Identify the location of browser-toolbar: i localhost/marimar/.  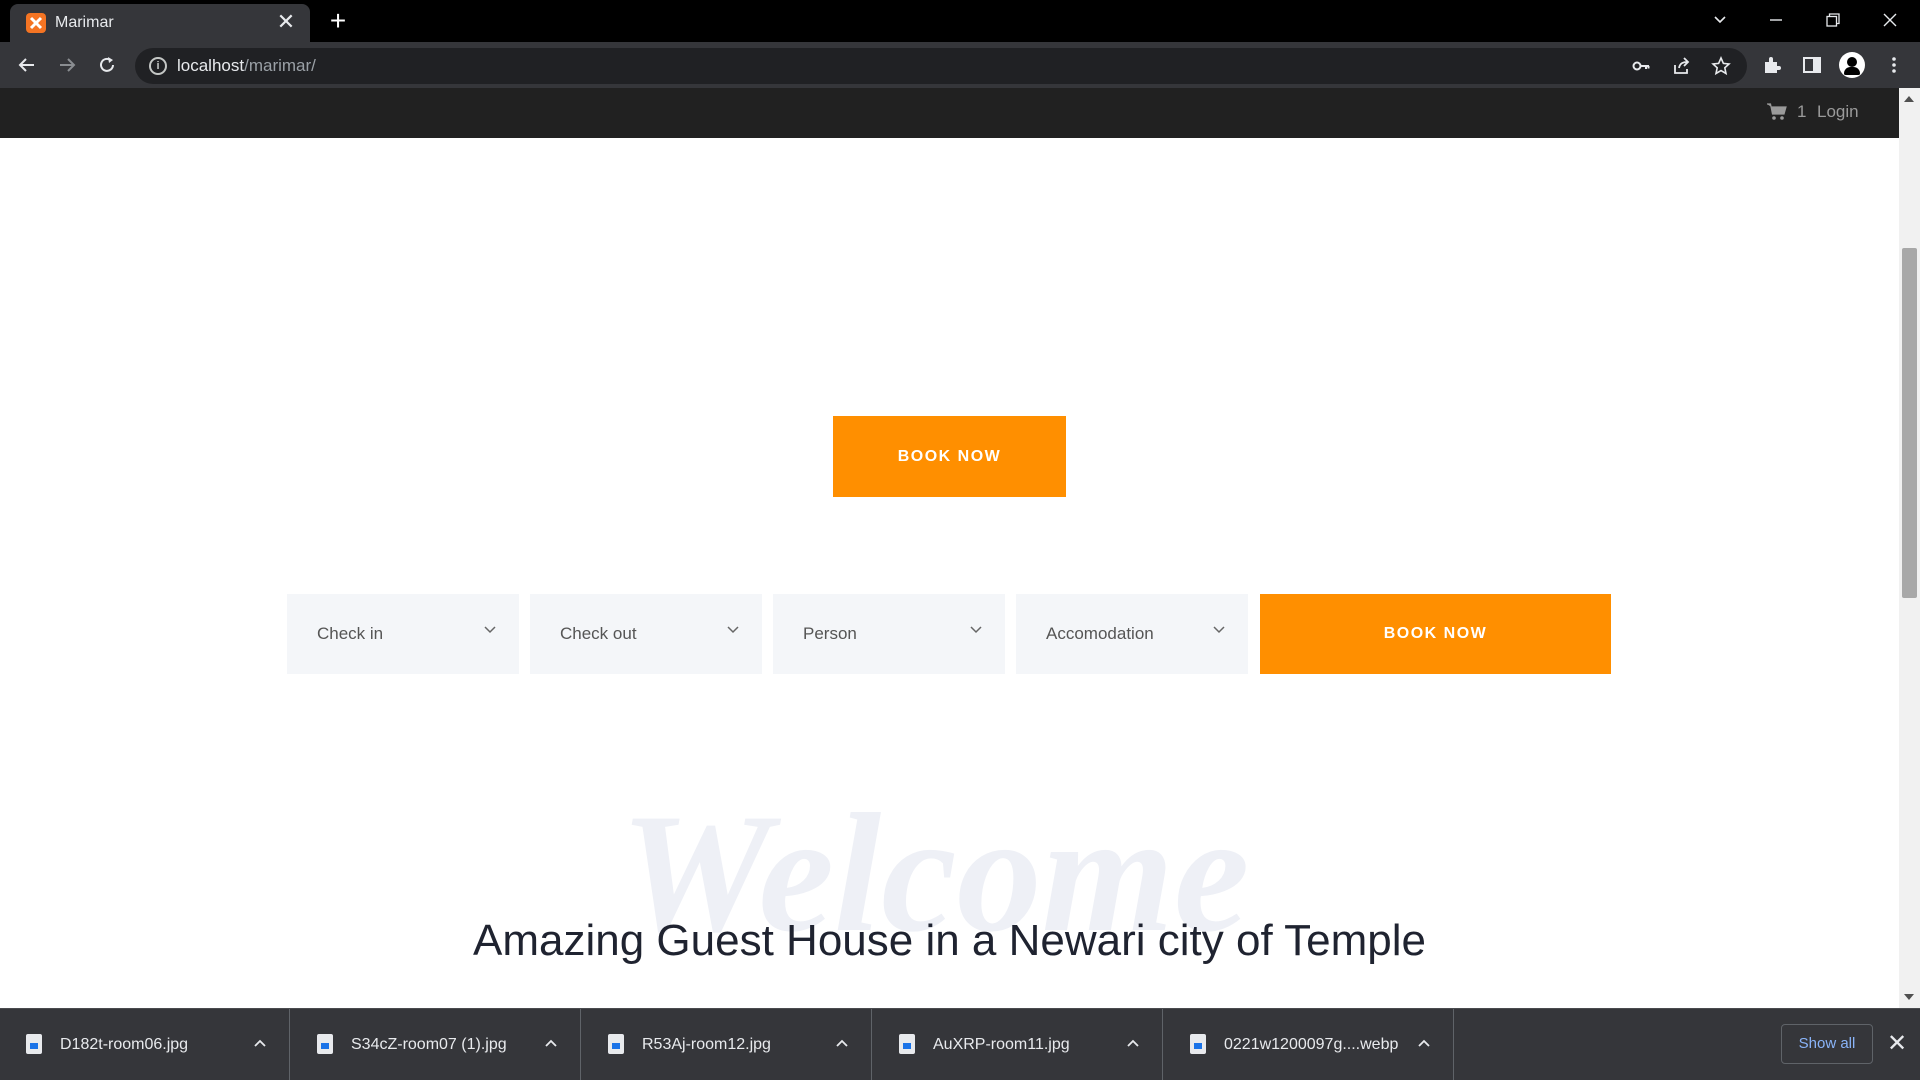
(960, 65).